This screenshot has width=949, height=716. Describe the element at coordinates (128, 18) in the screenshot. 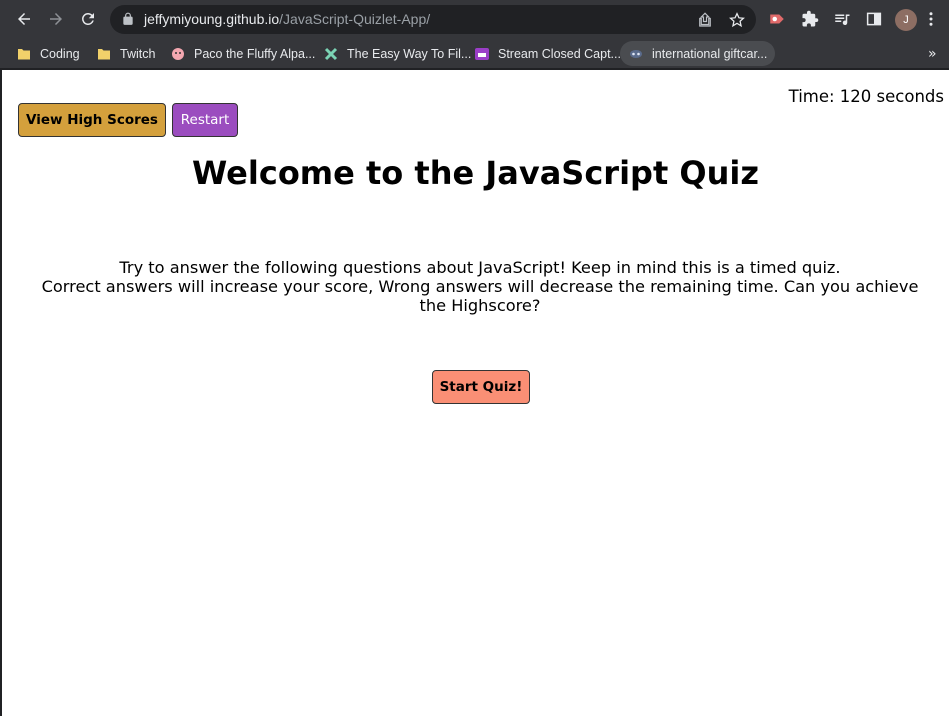

I see `lock-icon` at that location.